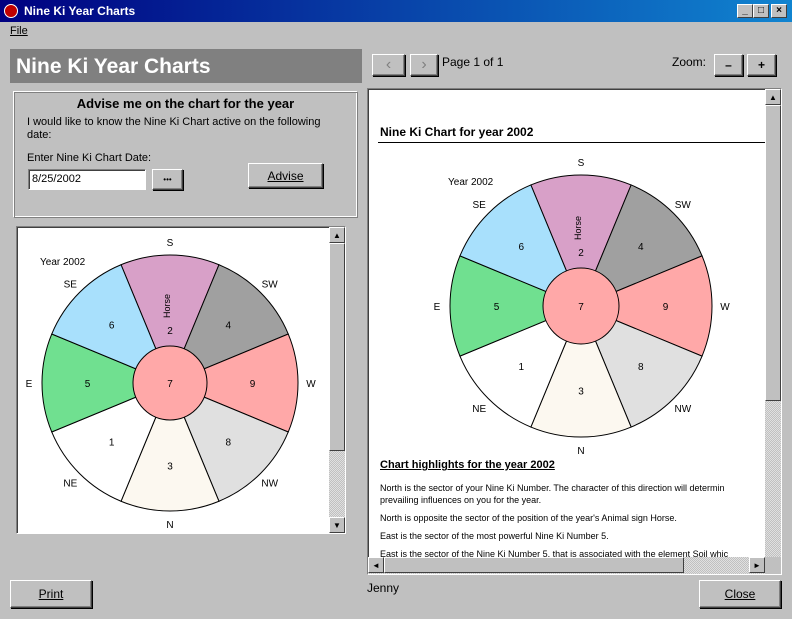 The width and height of the screenshot is (792, 619). I want to click on title-bar: Nine Ki Year Charts _ □ ×, so click(396, 11).